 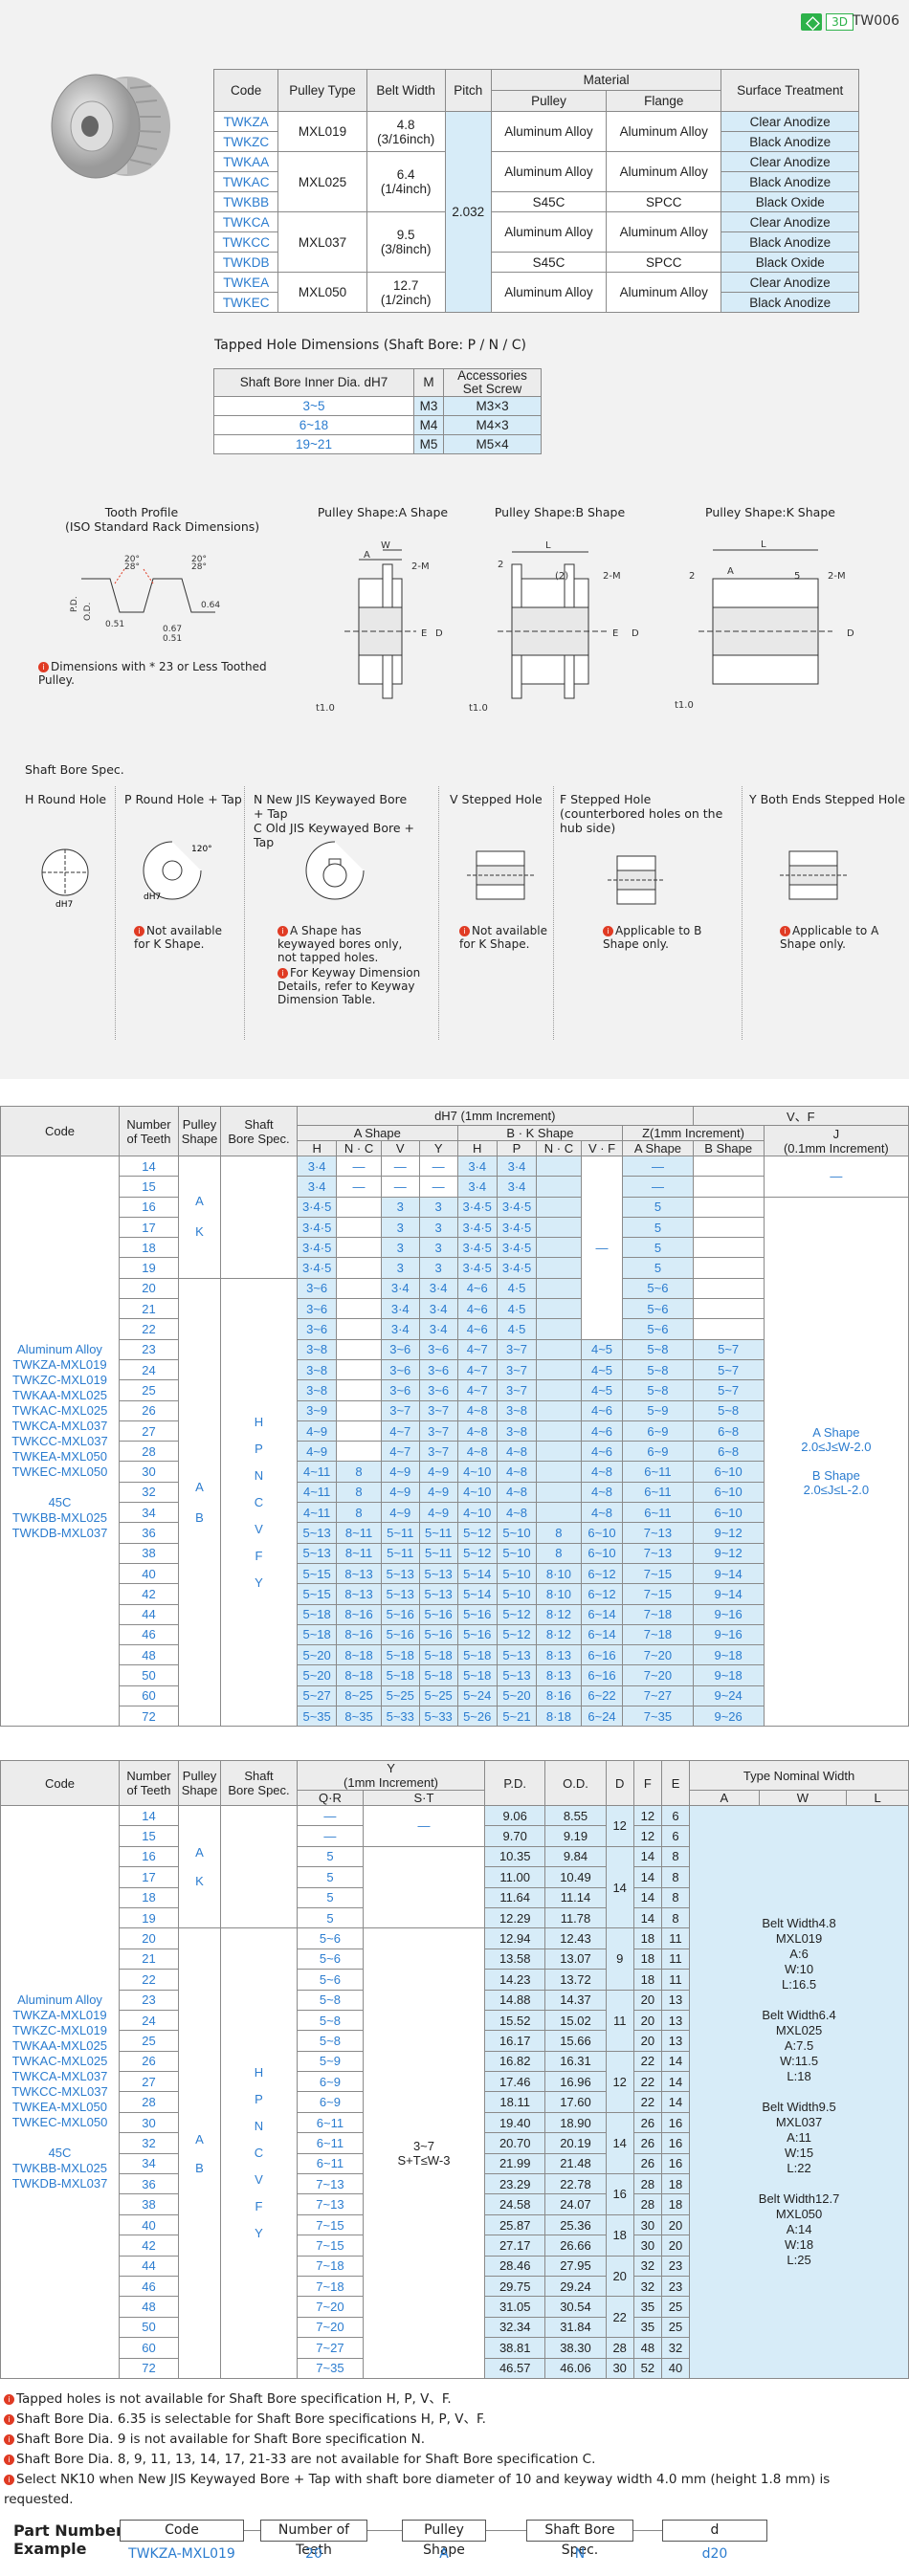 I want to click on teeth-cell: 16, so click(x=149, y=1207).